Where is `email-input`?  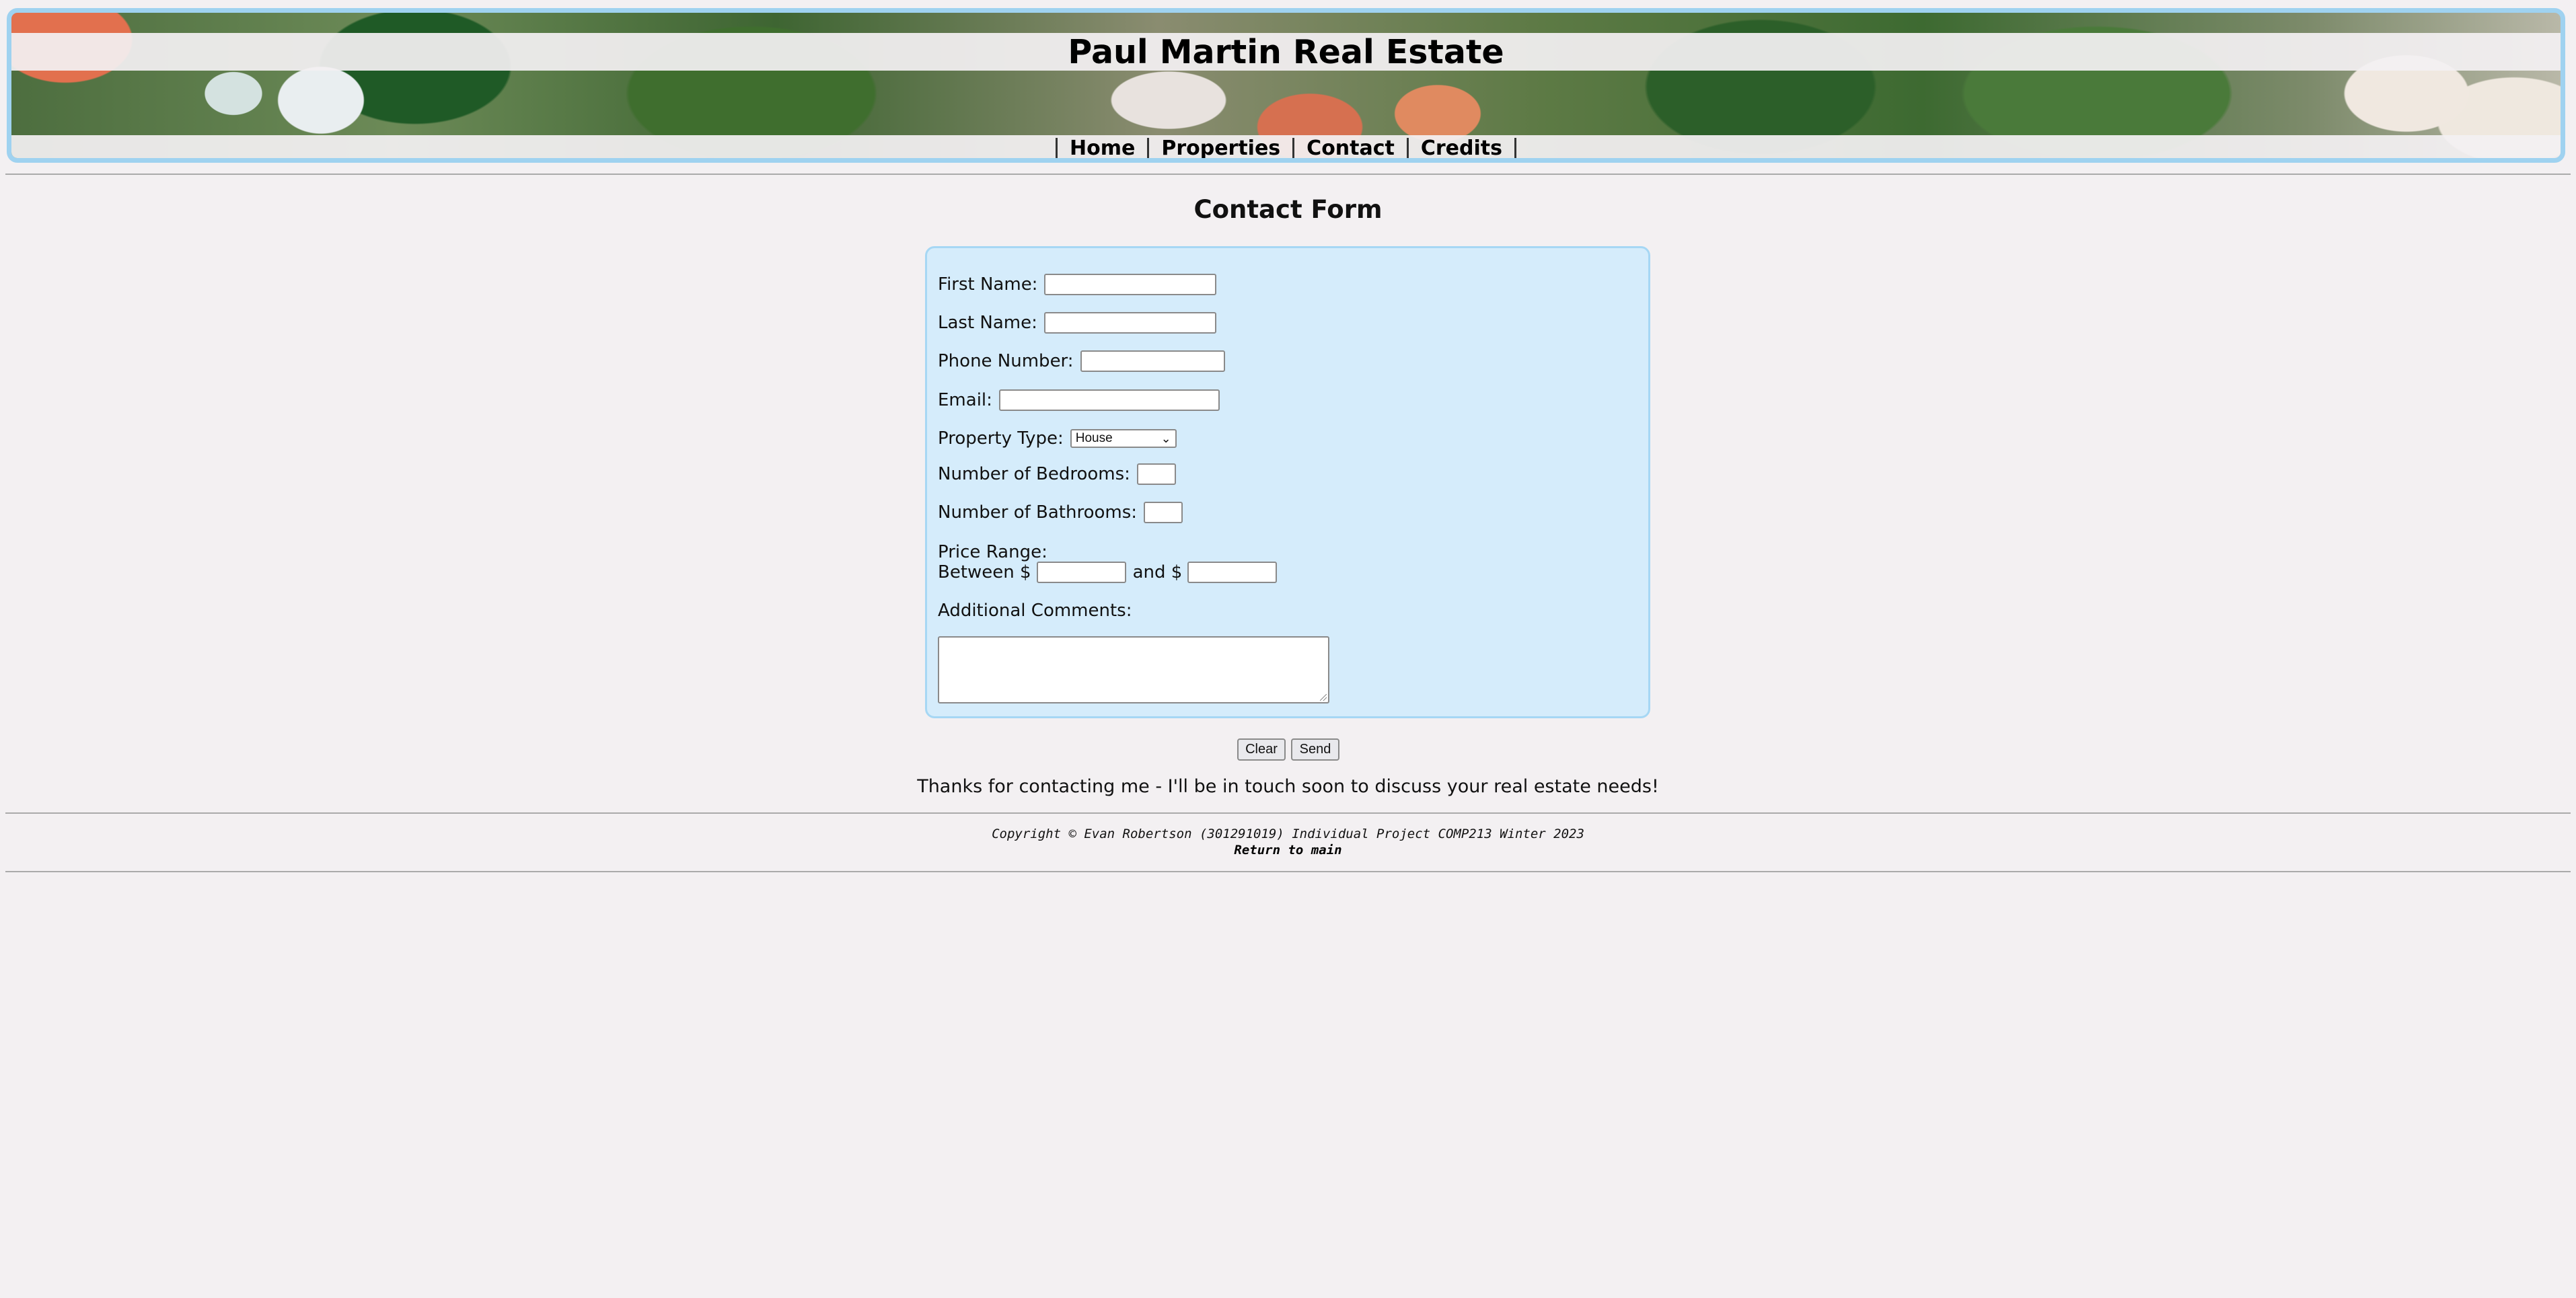
email-input is located at coordinates (1109, 400).